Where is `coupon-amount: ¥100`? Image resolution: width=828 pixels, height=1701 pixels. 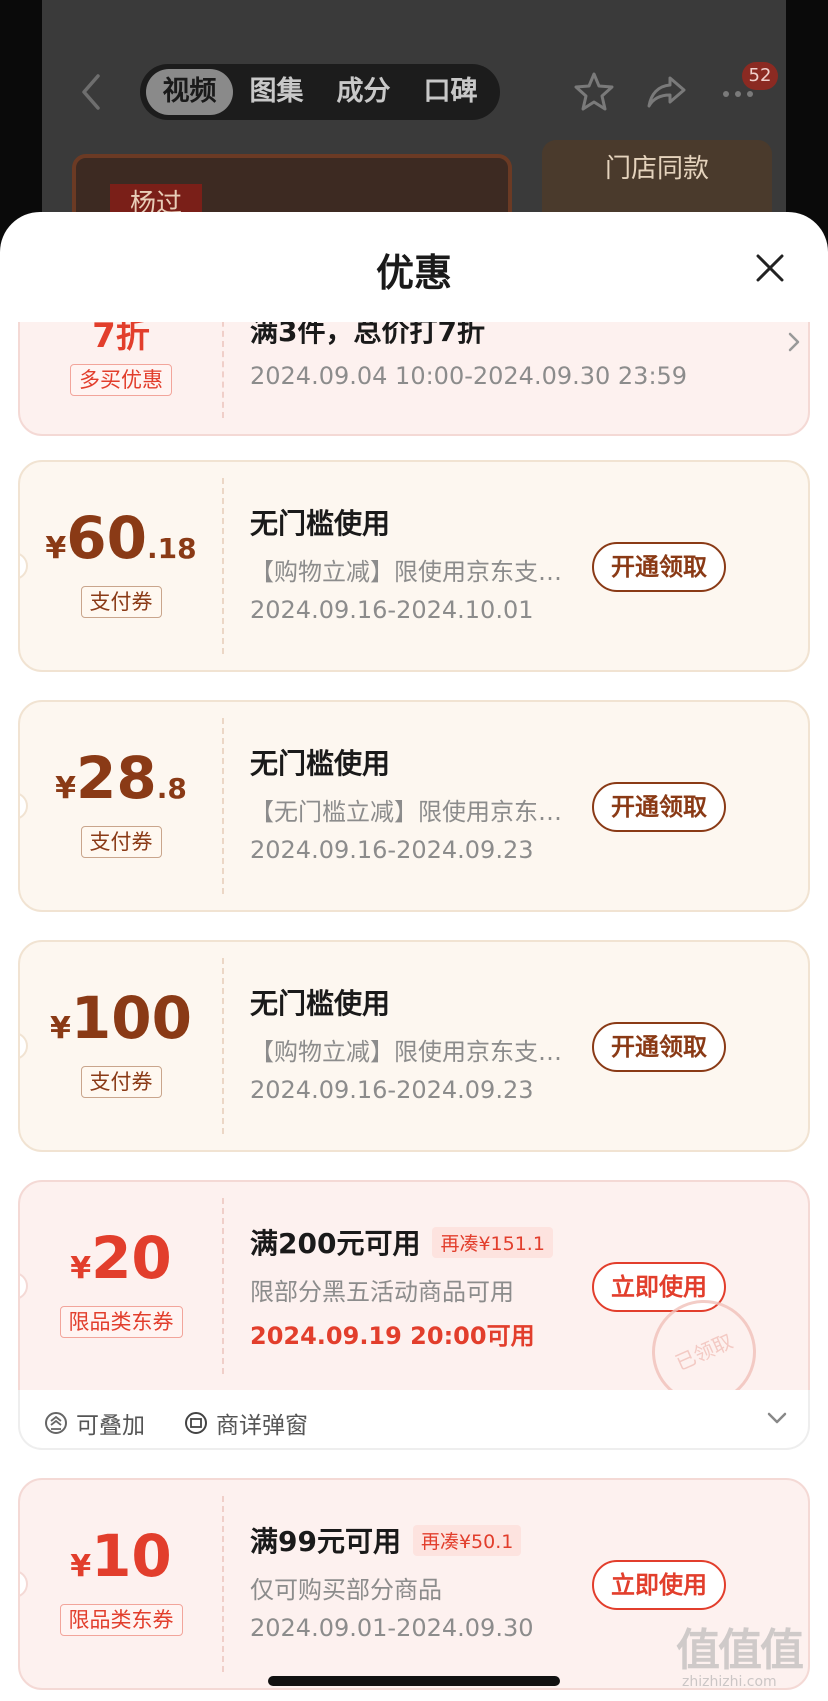
coupon-amount: ¥100 is located at coordinates (121, 1018).